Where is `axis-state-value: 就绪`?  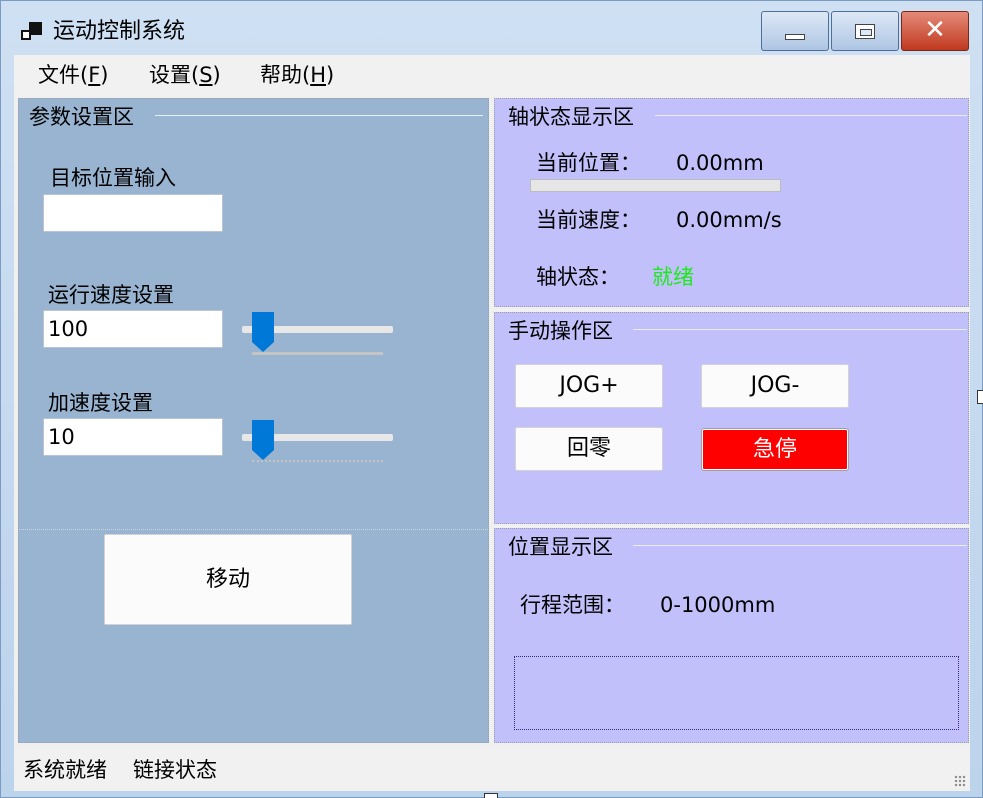 axis-state-value: 就绪 is located at coordinates (673, 277).